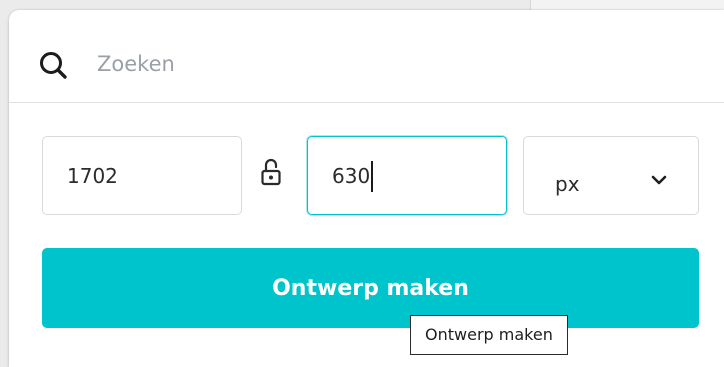  Describe the element at coordinates (372, 176) in the screenshot. I see `text-caret` at that location.